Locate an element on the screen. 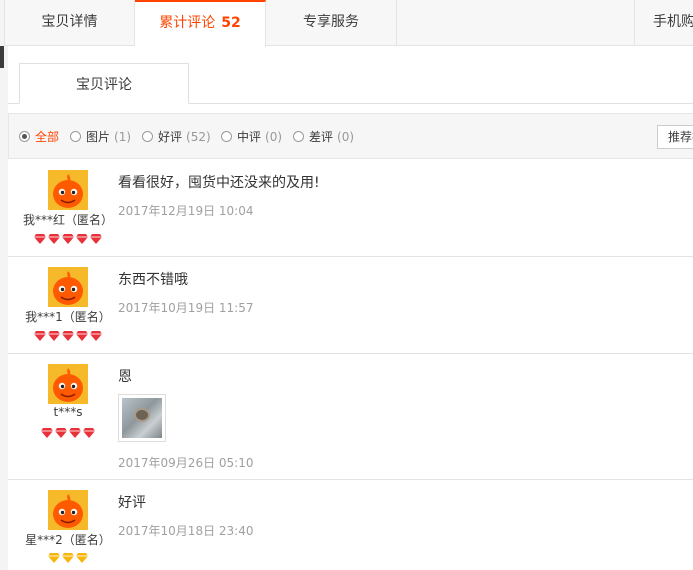 This screenshot has height=570, width=693. tab-service: 专享服务 is located at coordinates (331, 23).